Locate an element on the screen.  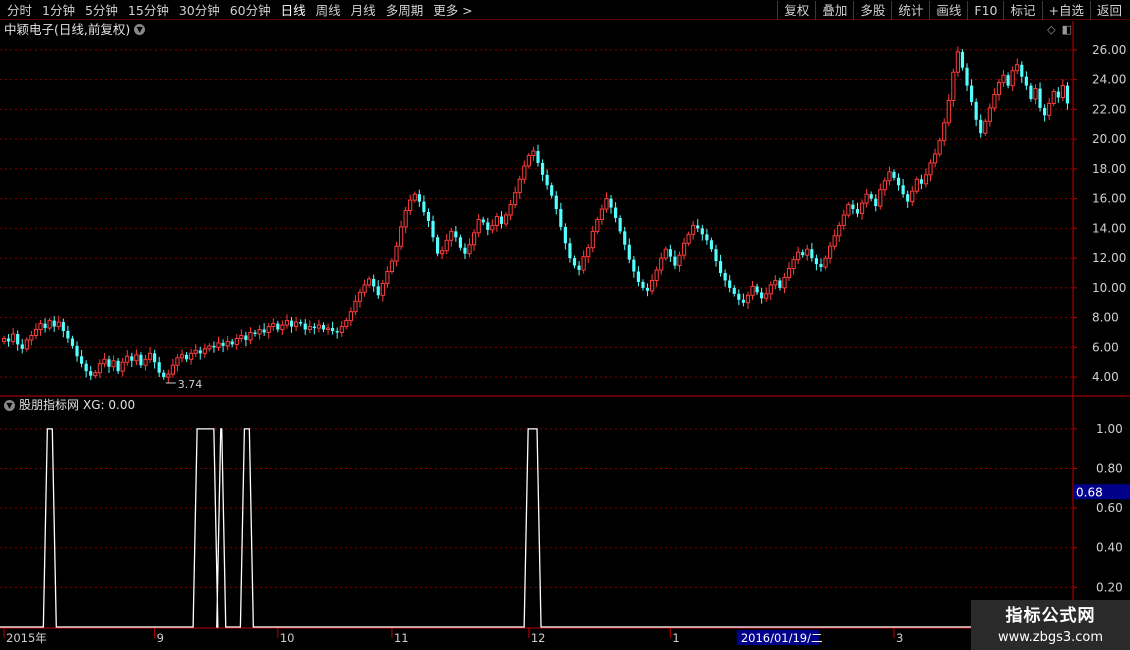
date-label: 11 is located at coordinates (401, 638).